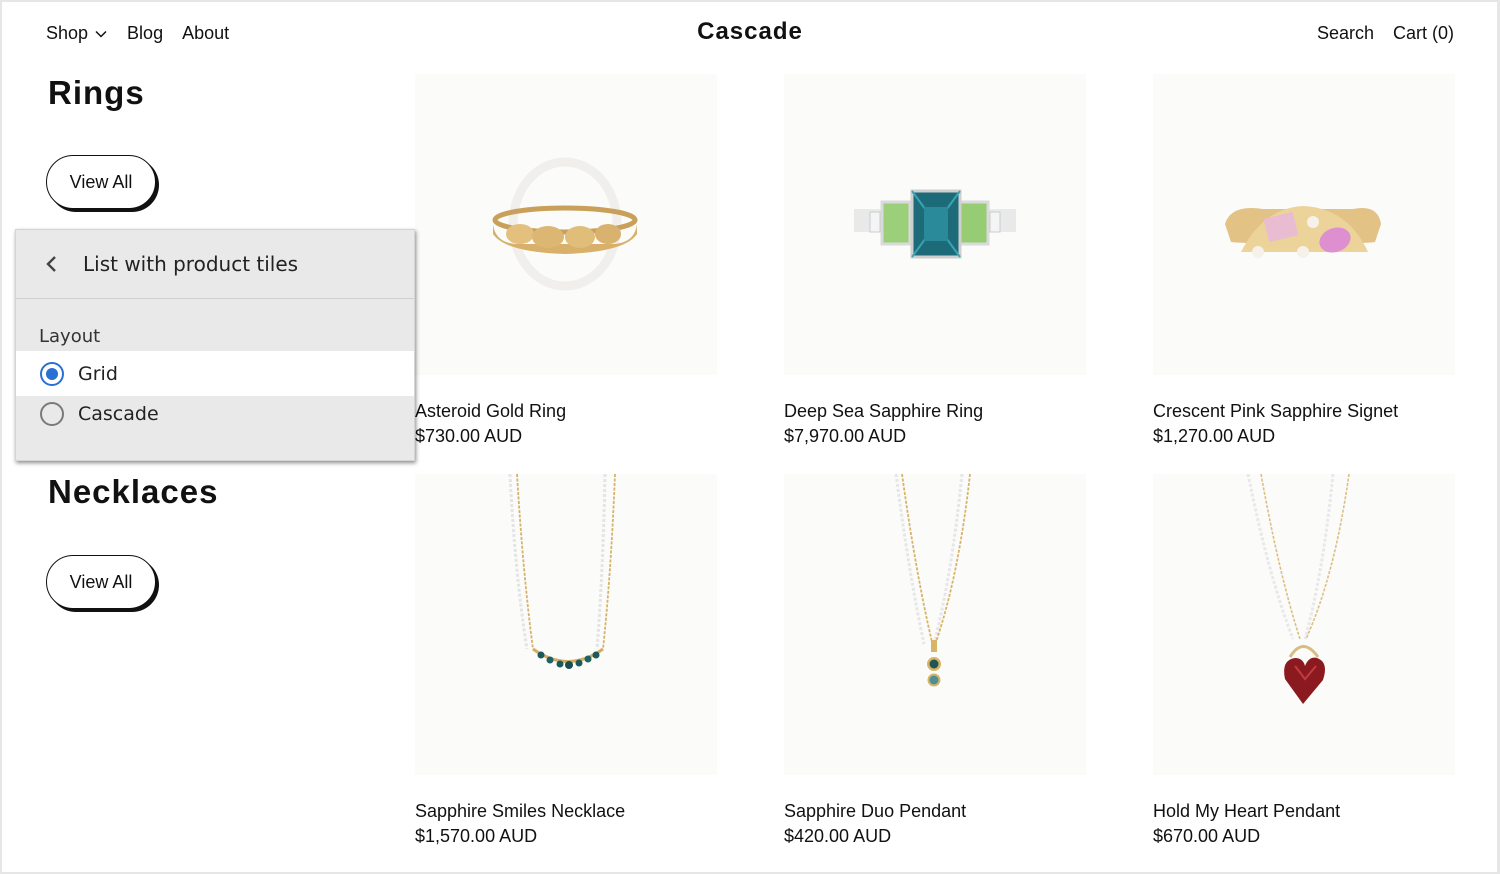 This screenshot has width=1500, height=874. What do you see at coordinates (191, 264) in the screenshot?
I see `popup-title: List with product tiles` at bounding box center [191, 264].